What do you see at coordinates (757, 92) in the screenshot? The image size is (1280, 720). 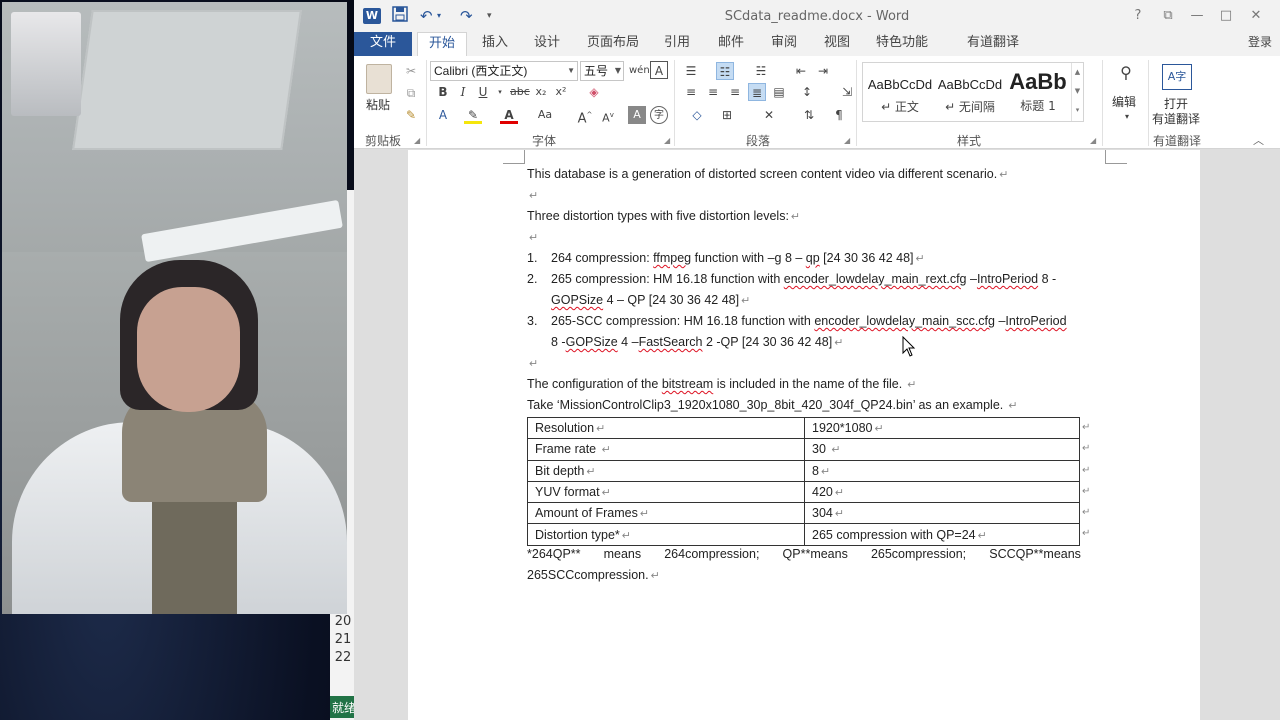 I see `justify-icon: ≣` at bounding box center [757, 92].